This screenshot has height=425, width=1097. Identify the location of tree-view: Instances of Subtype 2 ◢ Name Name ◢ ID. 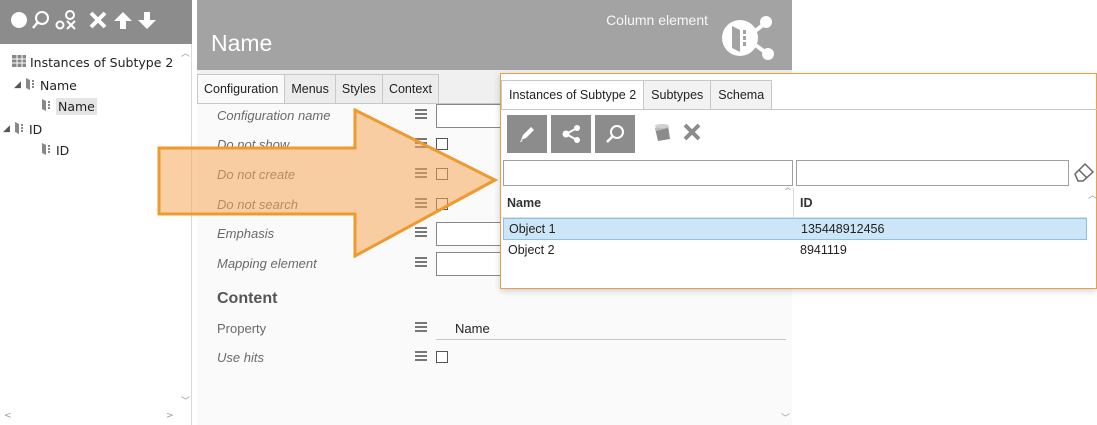
(89, 228).